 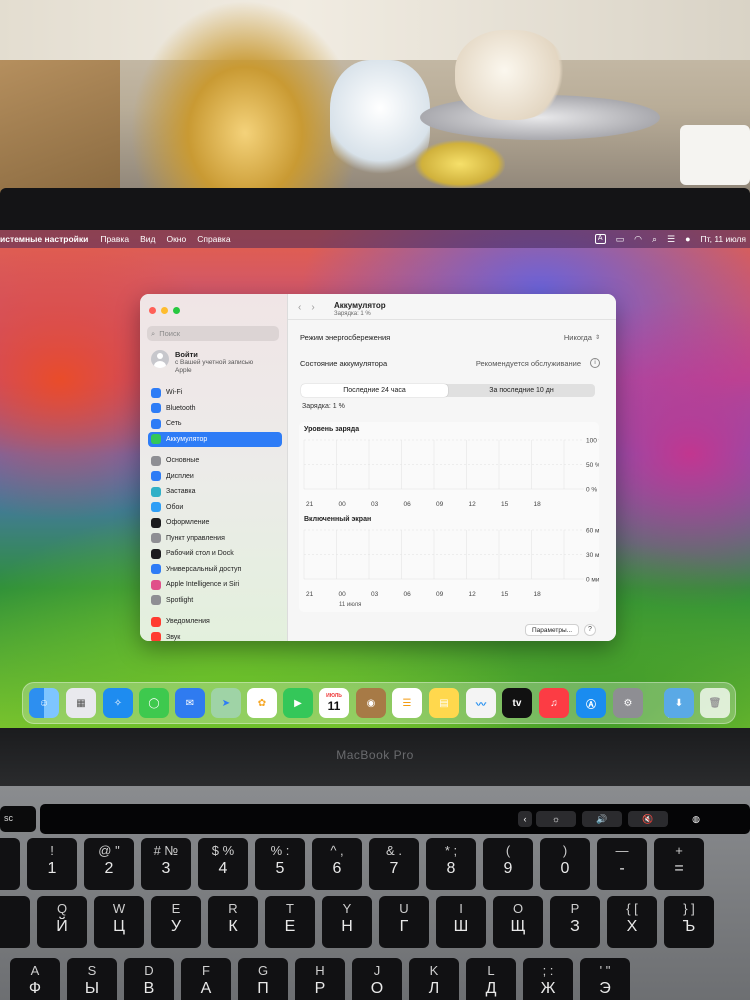 I want to click on key: — -, so click(x=622, y=864).